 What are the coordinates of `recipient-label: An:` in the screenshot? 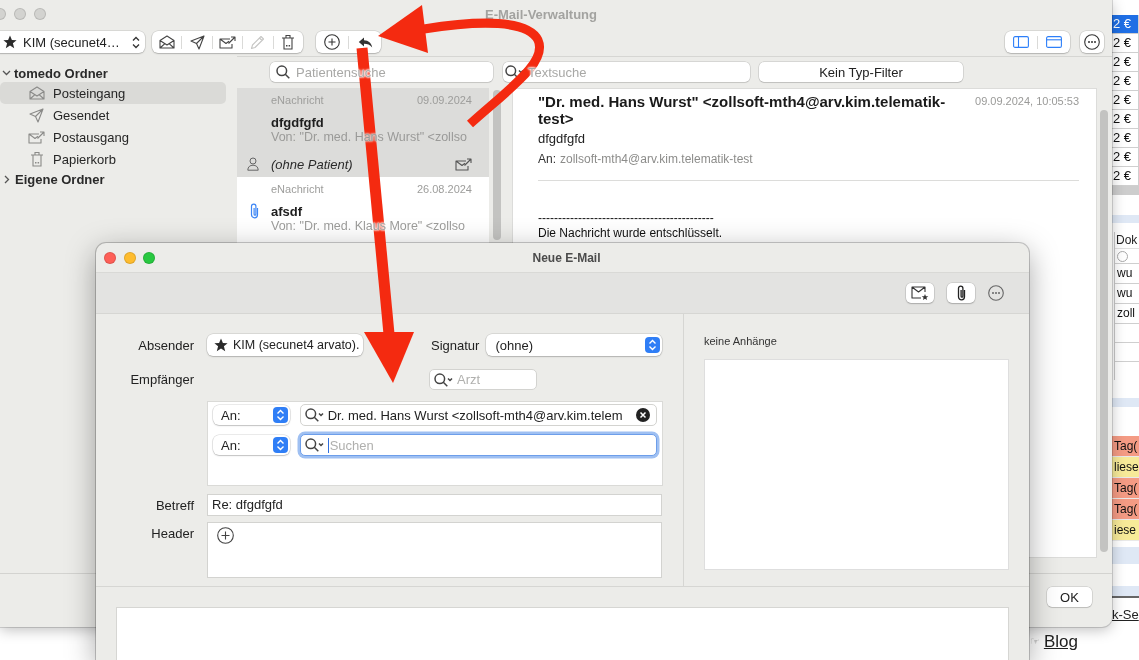 It's located at (547, 159).